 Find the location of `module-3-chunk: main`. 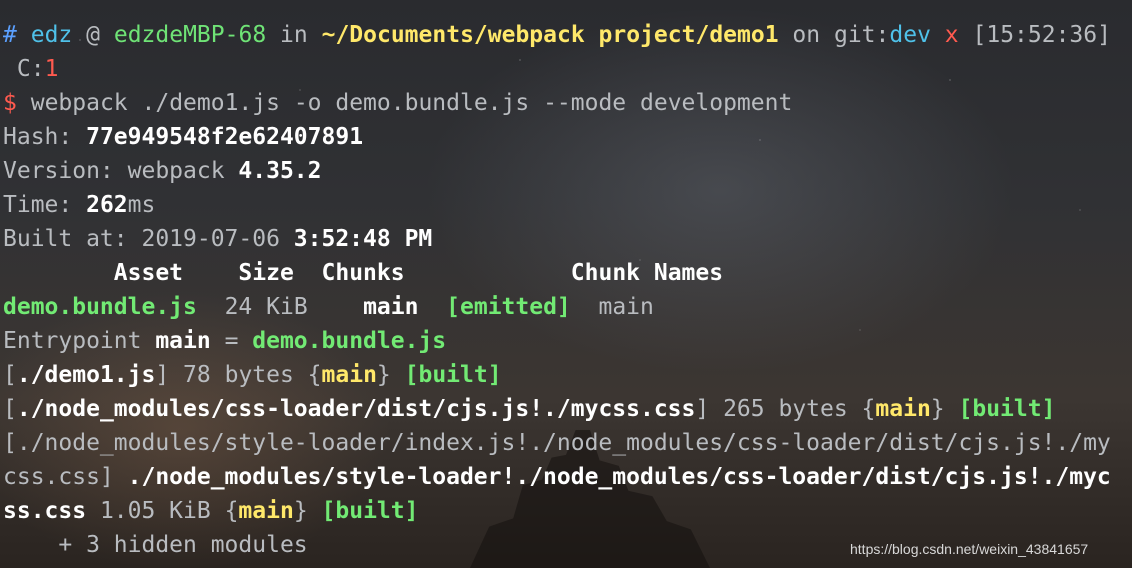

module-3-chunk: main is located at coordinates (266, 511).